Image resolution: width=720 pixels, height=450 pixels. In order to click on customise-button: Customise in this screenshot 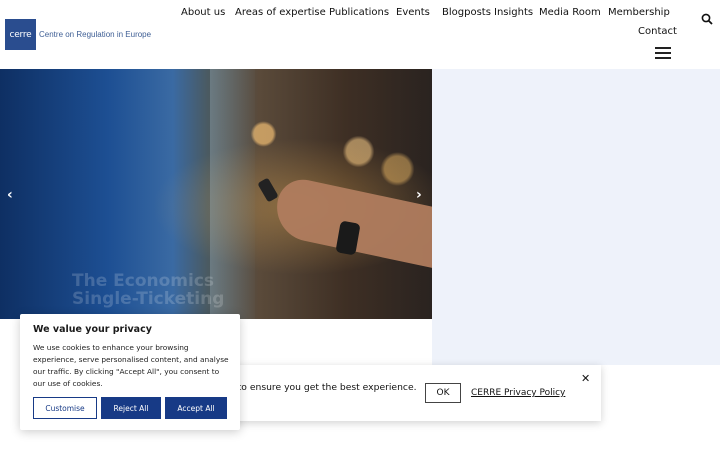, I will do `click(65, 408)`.